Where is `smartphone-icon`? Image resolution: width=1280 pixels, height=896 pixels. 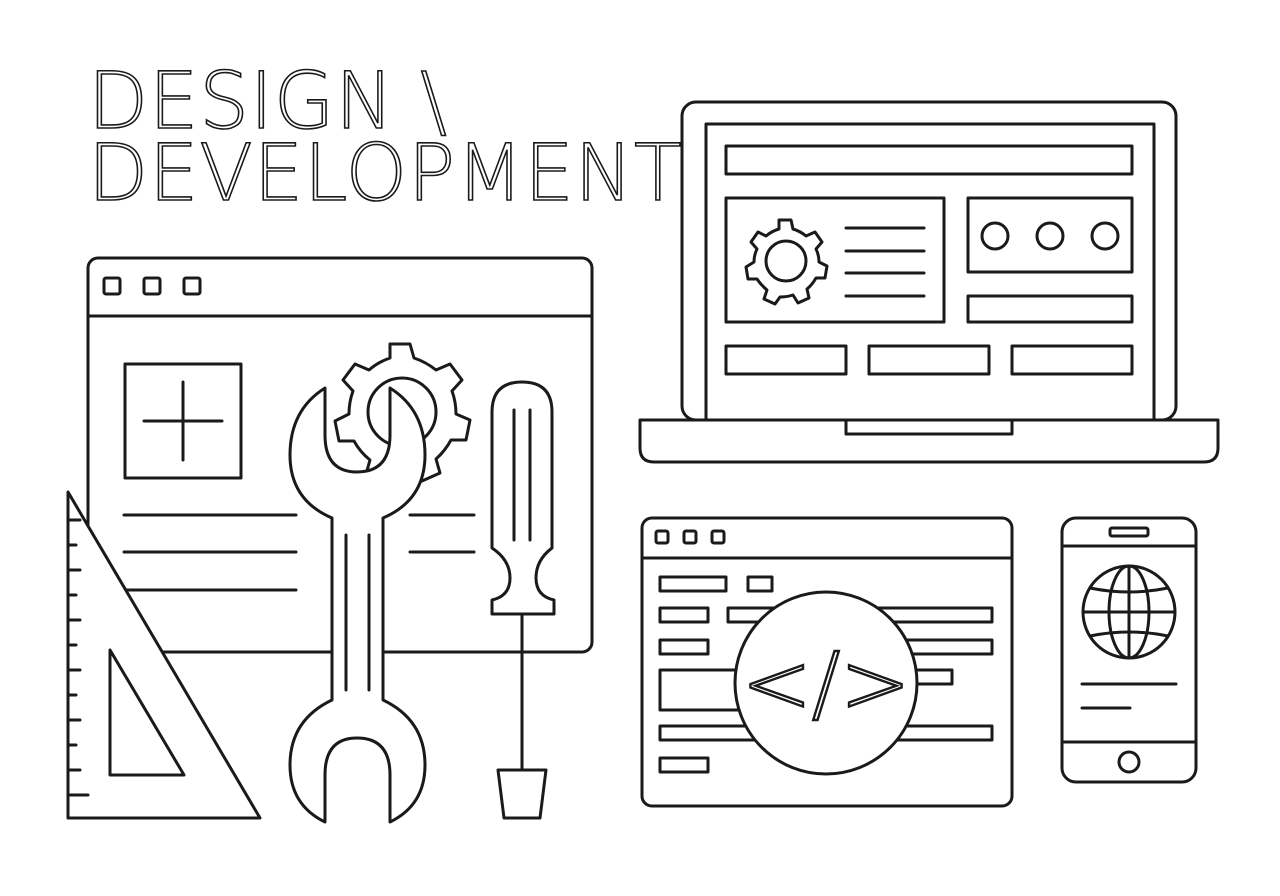 smartphone-icon is located at coordinates (1129, 650).